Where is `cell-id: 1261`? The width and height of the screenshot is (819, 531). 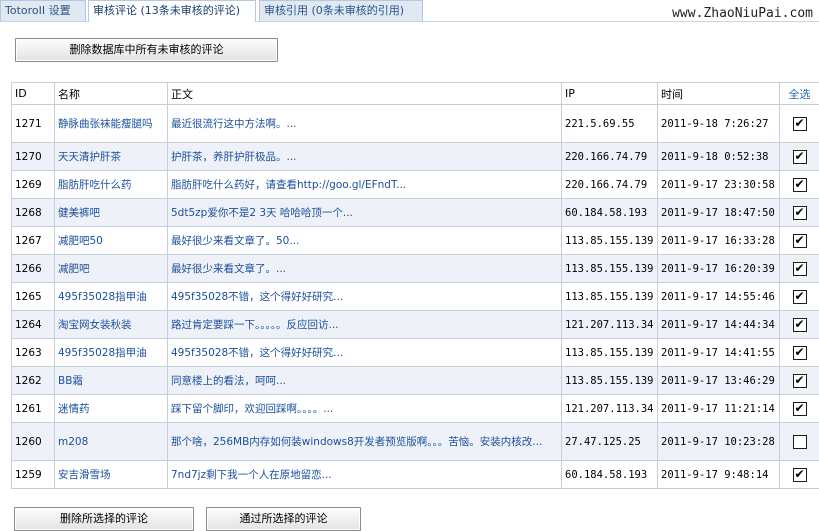 cell-id: 1261 is located at coordinates (33, 408).